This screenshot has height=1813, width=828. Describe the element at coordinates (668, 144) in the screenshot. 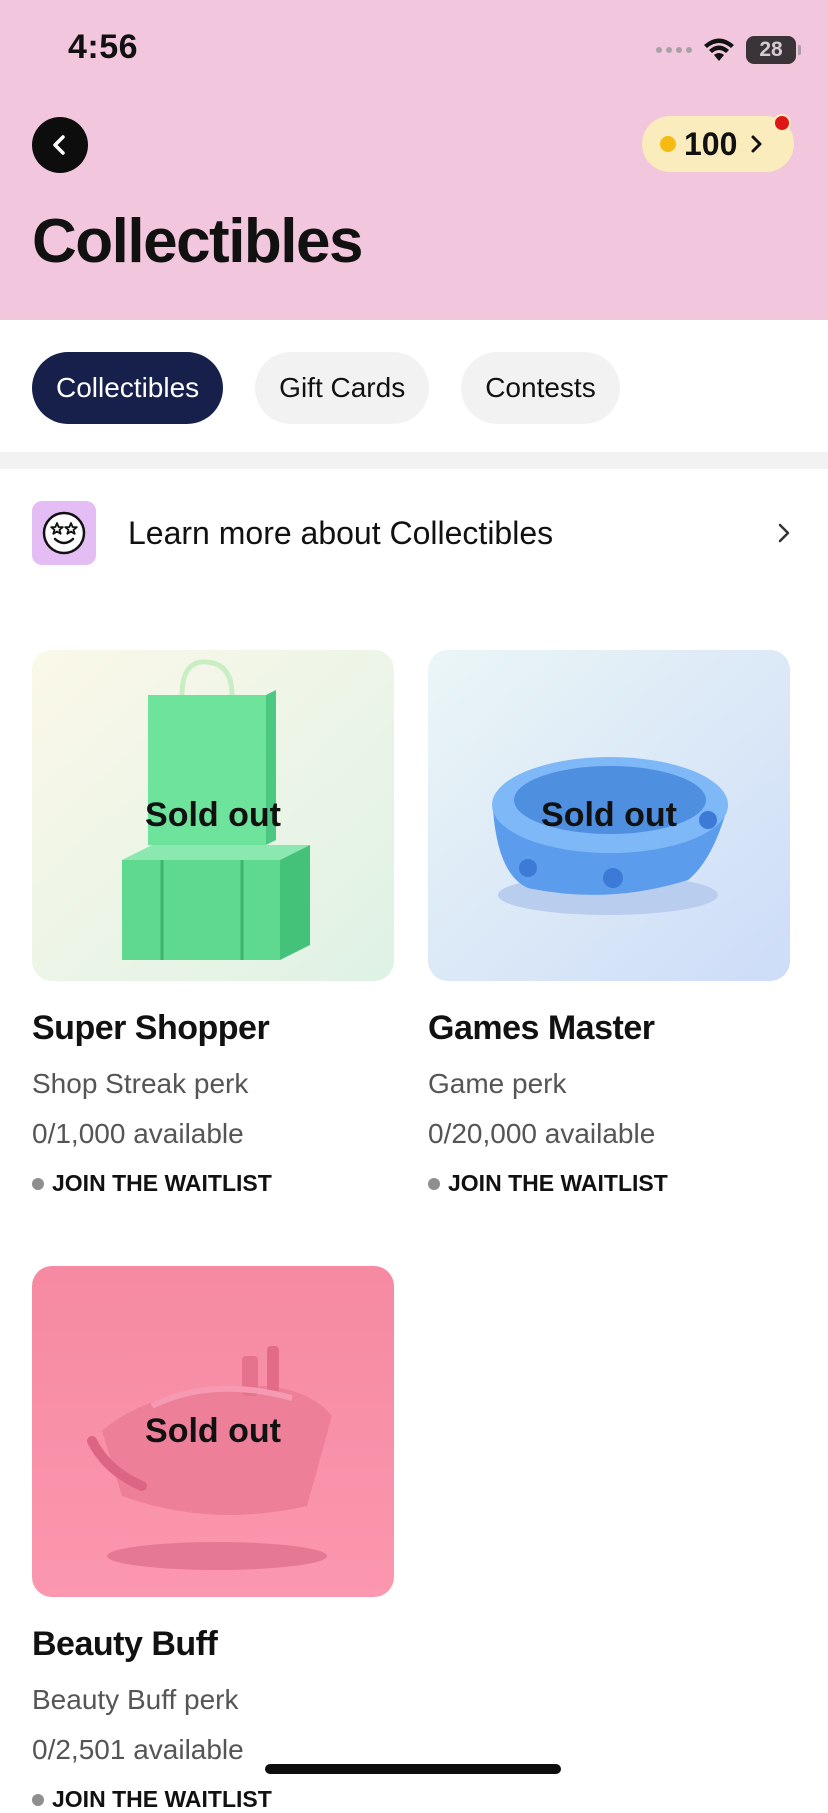

I see `coin-icon` at that location.